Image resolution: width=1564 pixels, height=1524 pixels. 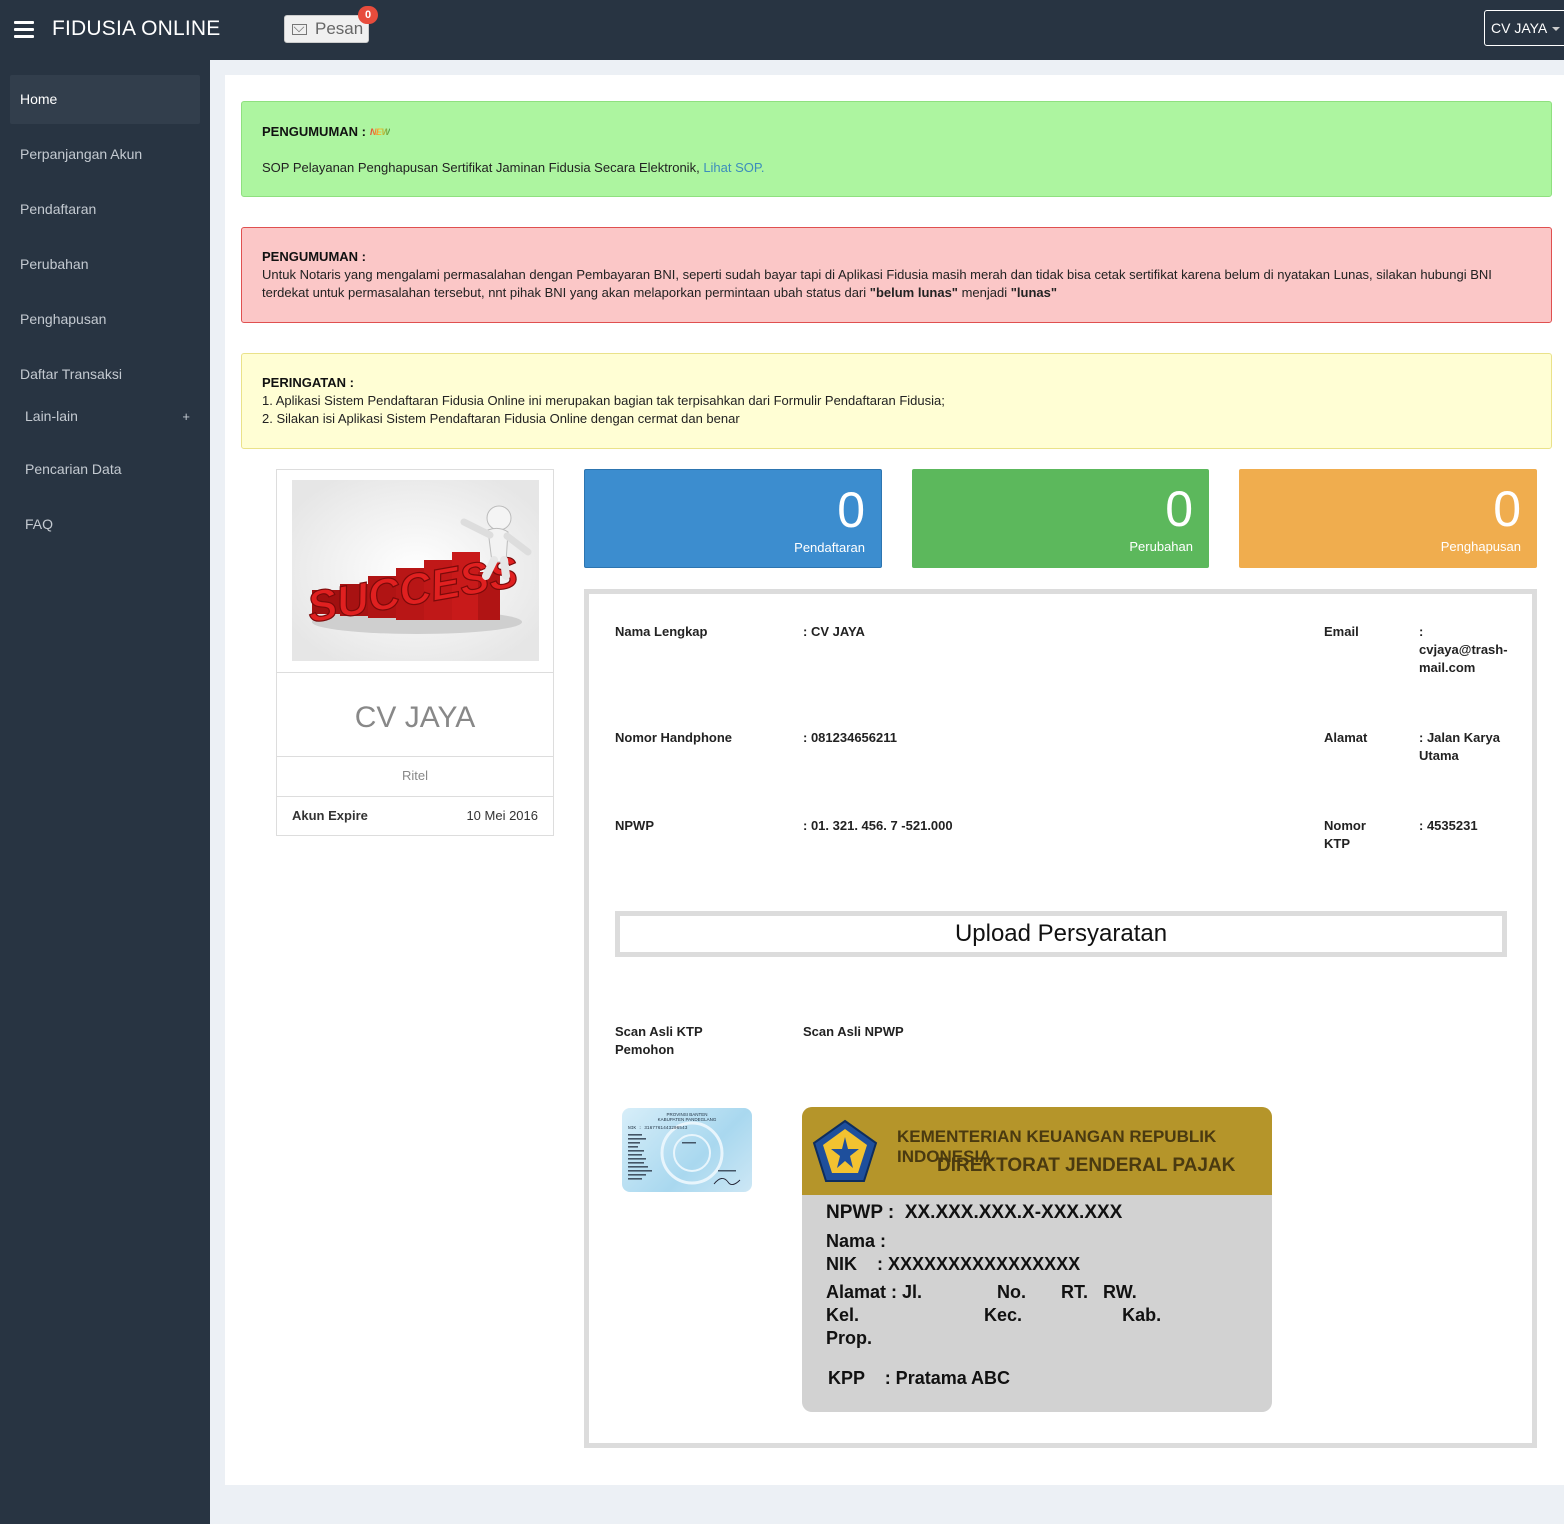 What do you see at coordinates (339, 28) in the screenshot?
I see `messages-label: Pesan` at bounding box center [339, 28].